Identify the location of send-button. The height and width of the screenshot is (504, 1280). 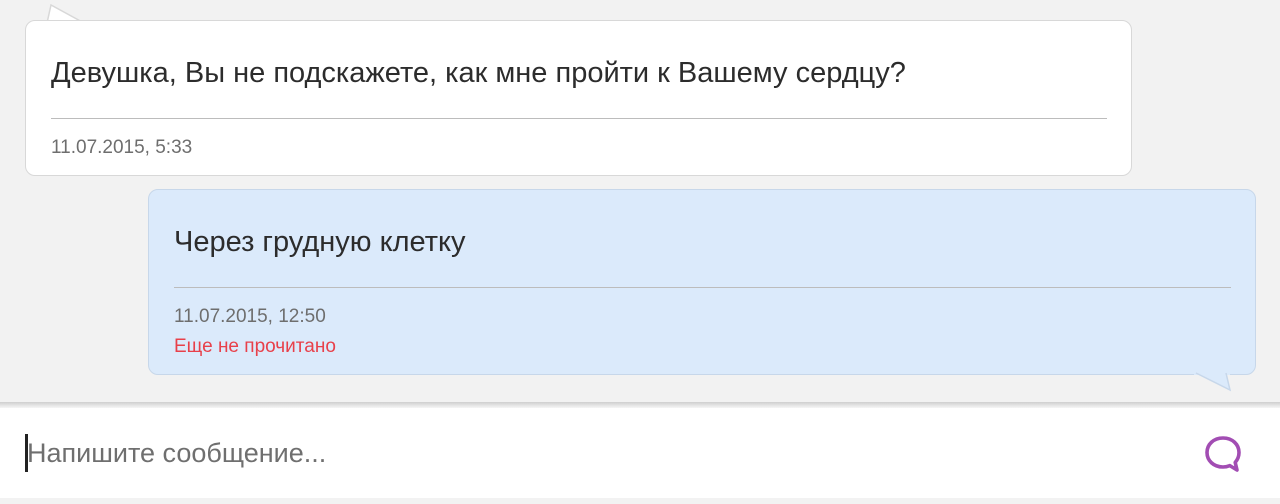
(1223, 454).